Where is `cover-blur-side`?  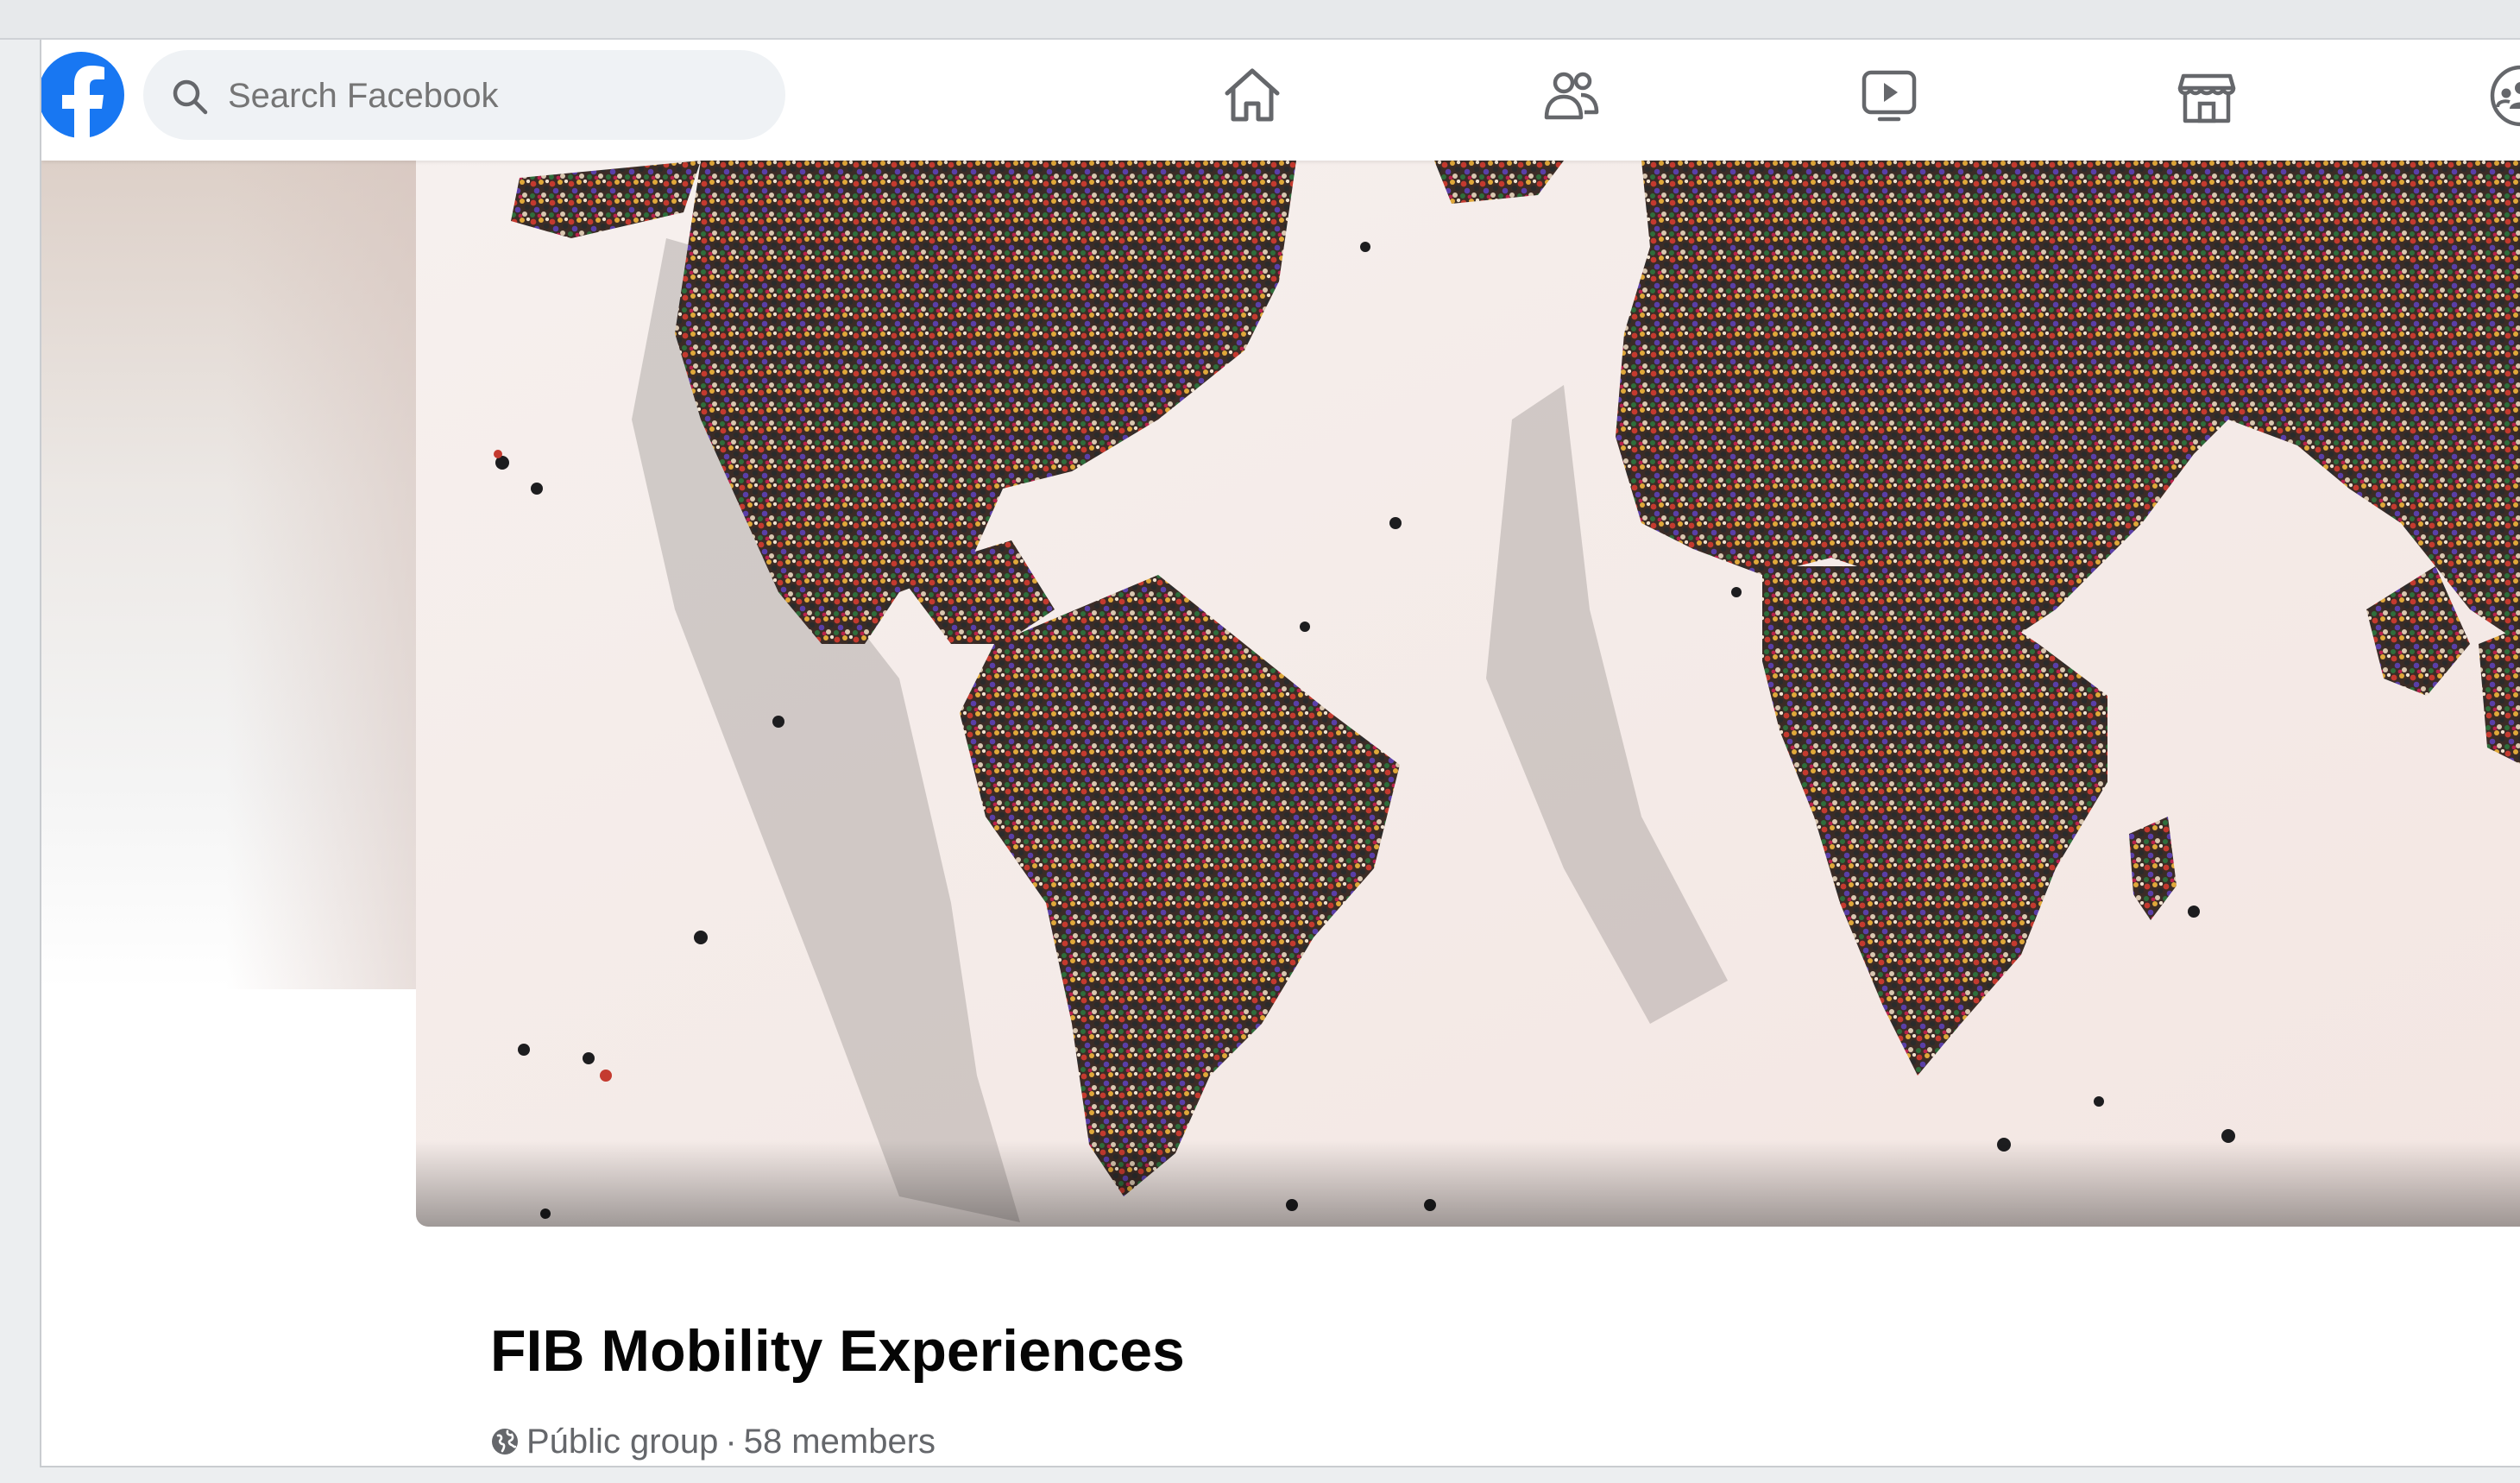
cover-blur-side is located at coordinates (228, 575).